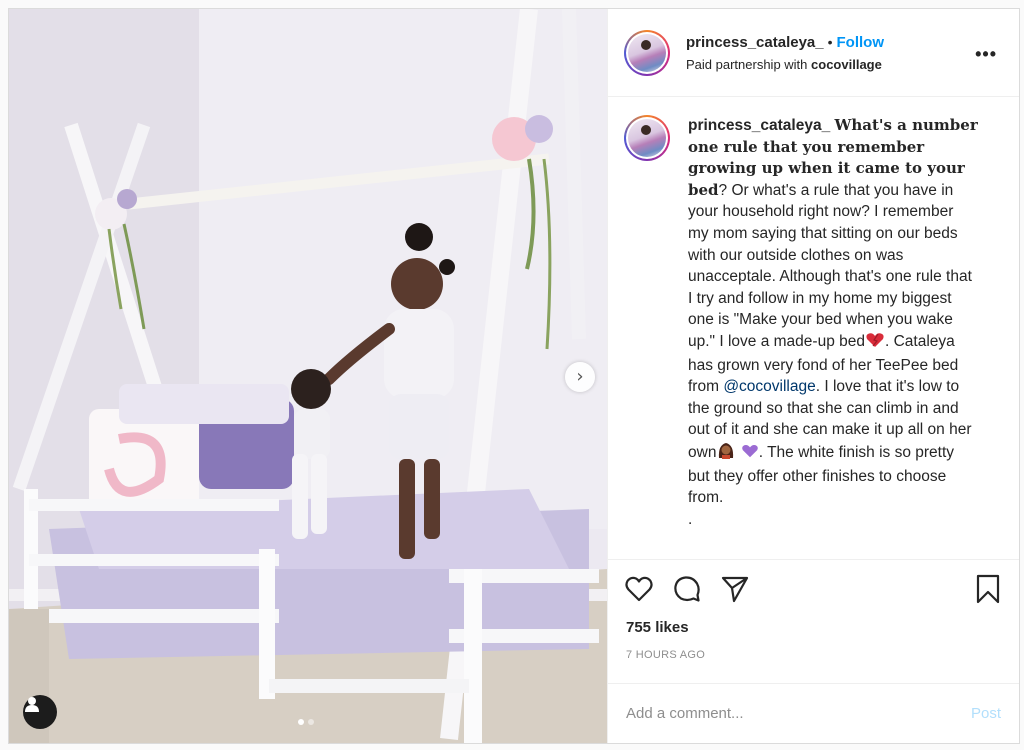  I want to click on caption-username: princess_cataleya_, so click(759, 125).